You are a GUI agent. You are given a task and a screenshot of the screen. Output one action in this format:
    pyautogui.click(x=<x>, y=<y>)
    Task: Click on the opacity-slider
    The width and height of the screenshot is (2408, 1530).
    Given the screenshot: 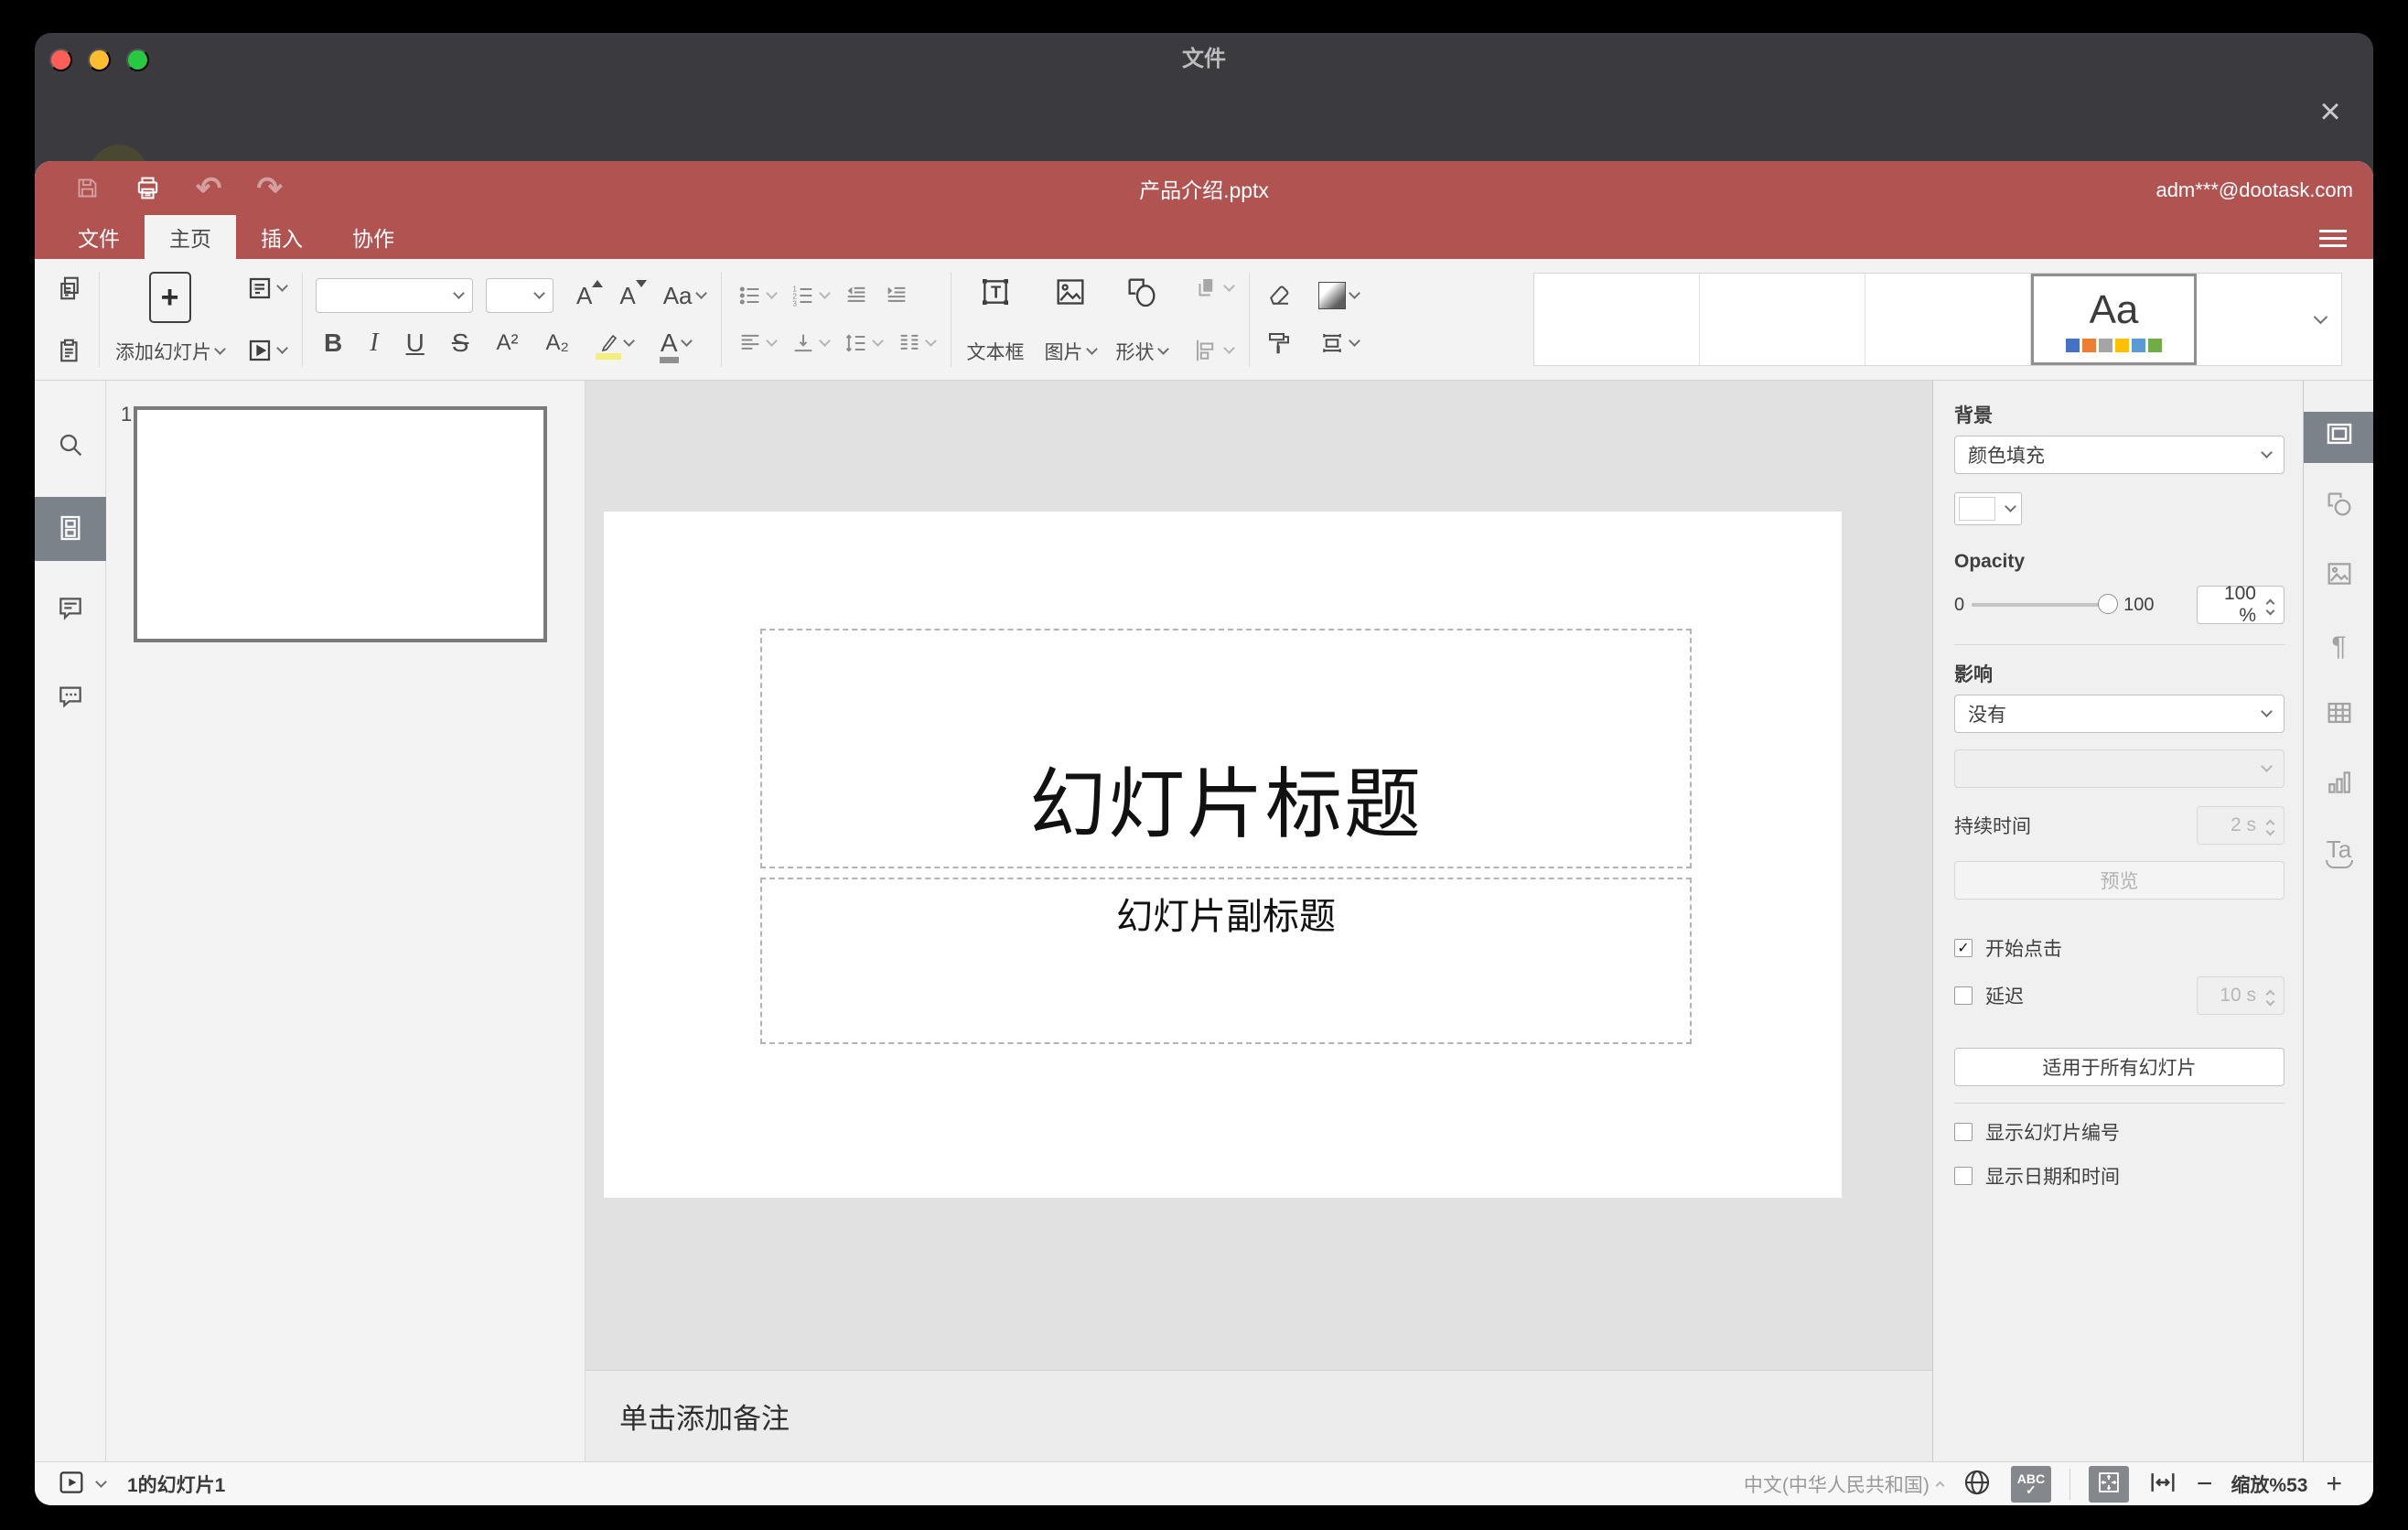 What is the action you would take?
    pyautogui.click(x=2045, y=604)
    